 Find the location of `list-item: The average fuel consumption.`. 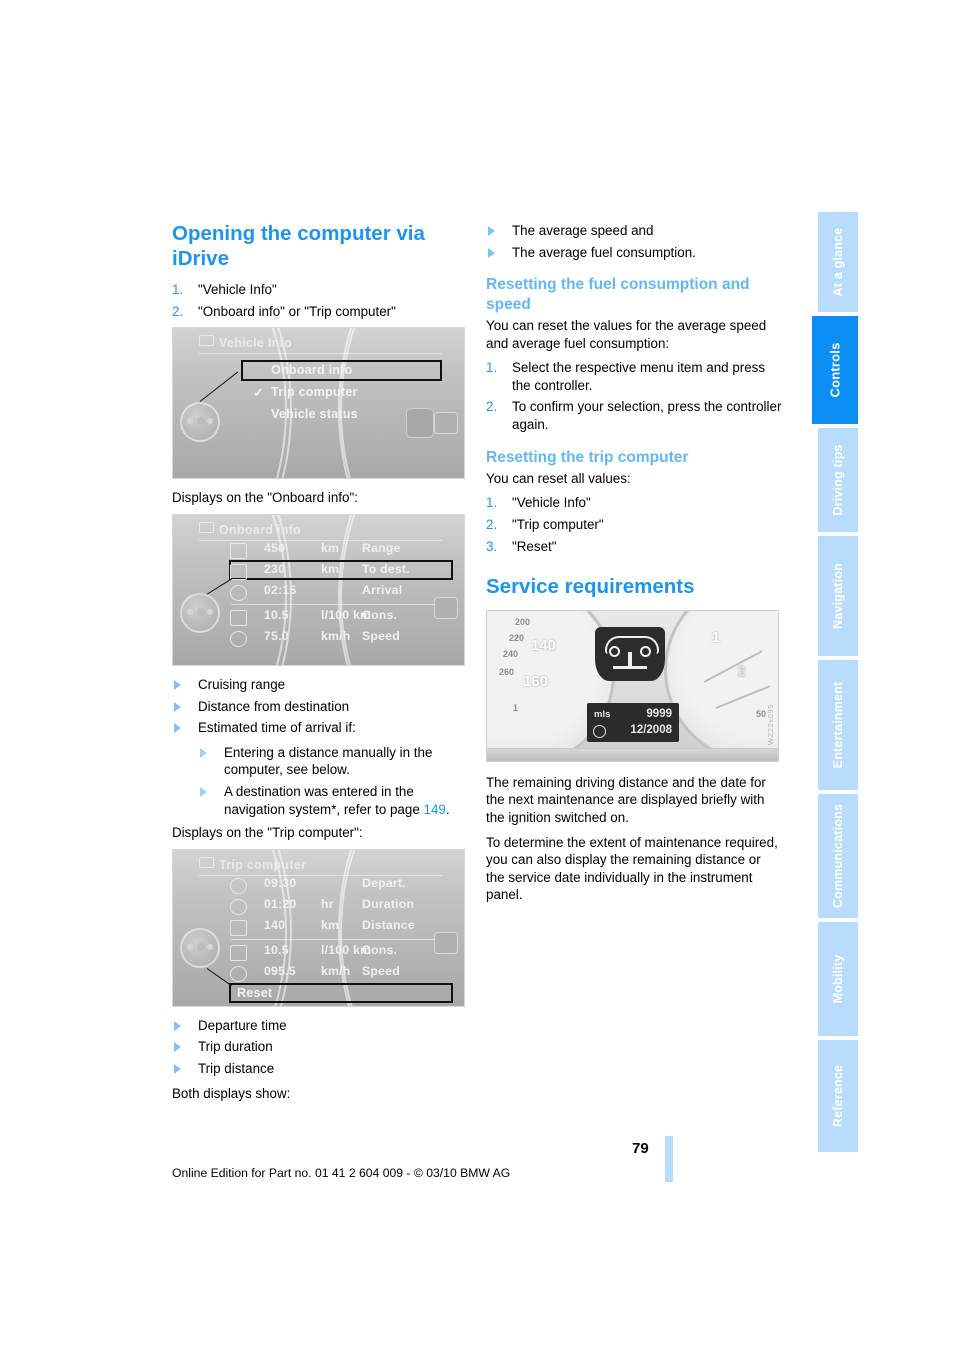

list-item: The average fuel consumption. is located at coordinates (634, 253).